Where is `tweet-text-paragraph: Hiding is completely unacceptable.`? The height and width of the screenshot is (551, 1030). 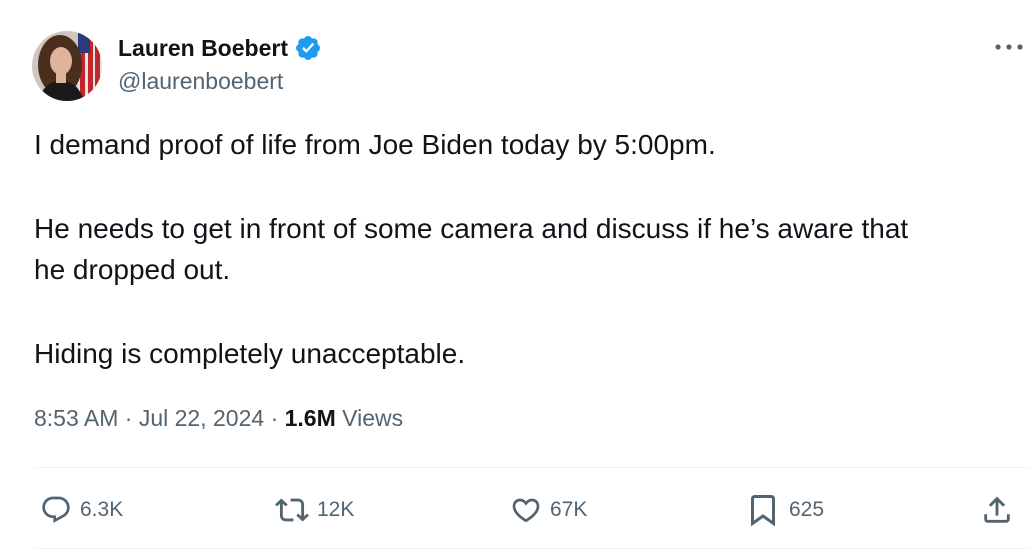
tweet-text-paragraph: Hiding is completely unacceptable. is located at coordinates (250, 353).